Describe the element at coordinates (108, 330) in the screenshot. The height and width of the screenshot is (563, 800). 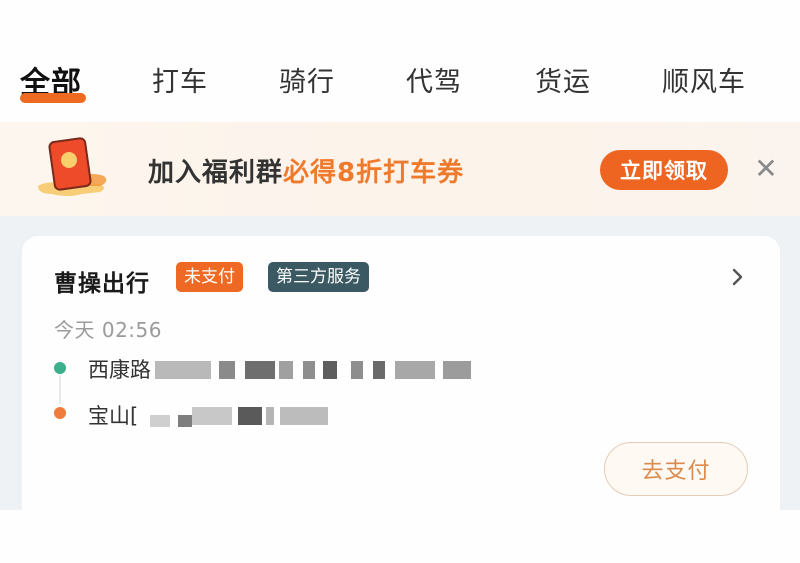
I see `order-time: 今天 02:56` at that location.